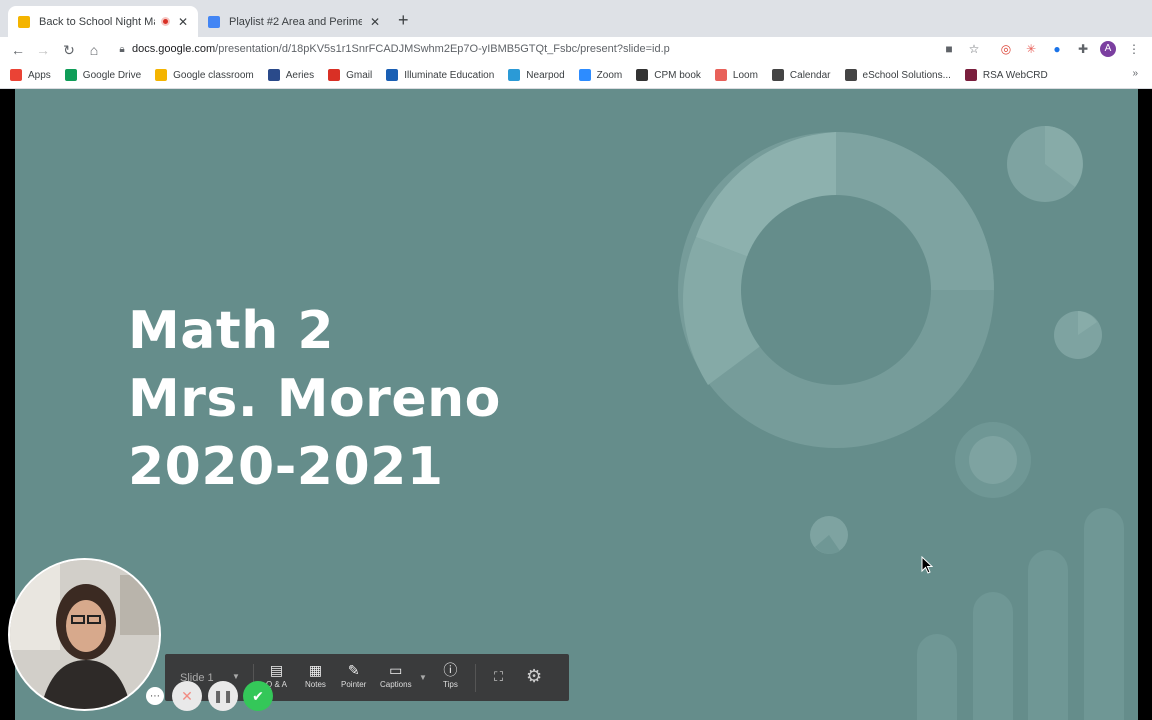 The width and height of the screenshot is (1152, 720). Describe the element at coordinates (70, 75) in the screenshot. I see `drive-icon` at that location.